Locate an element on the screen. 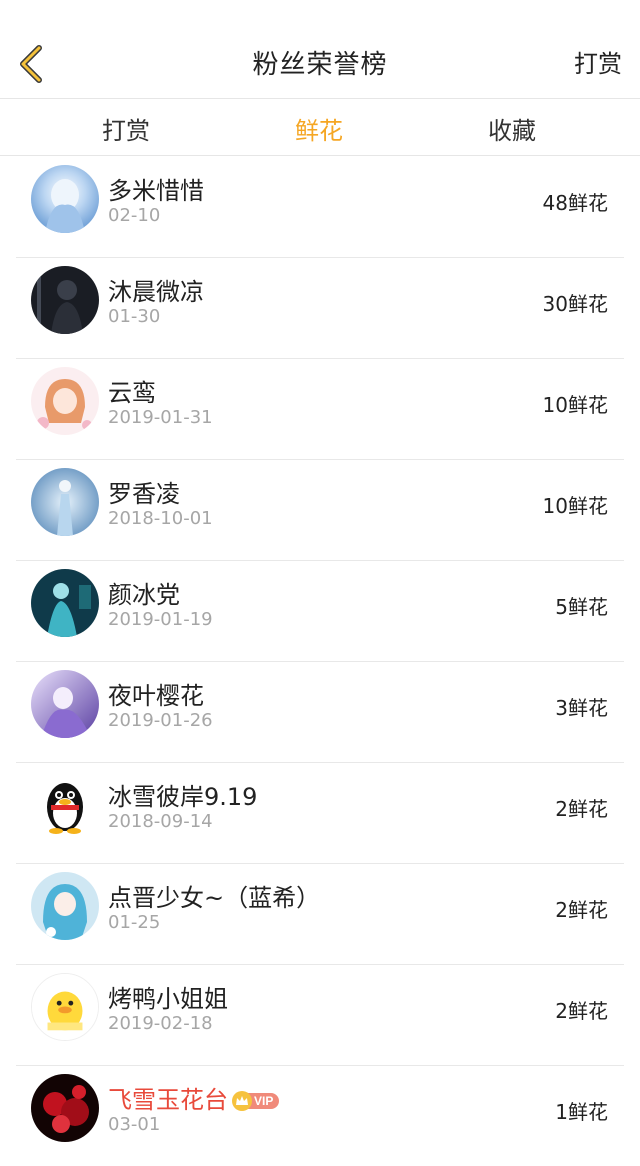 This screenshot has height=1166, width=640. qq-penguin-icon is located at coordinates (65, 805).